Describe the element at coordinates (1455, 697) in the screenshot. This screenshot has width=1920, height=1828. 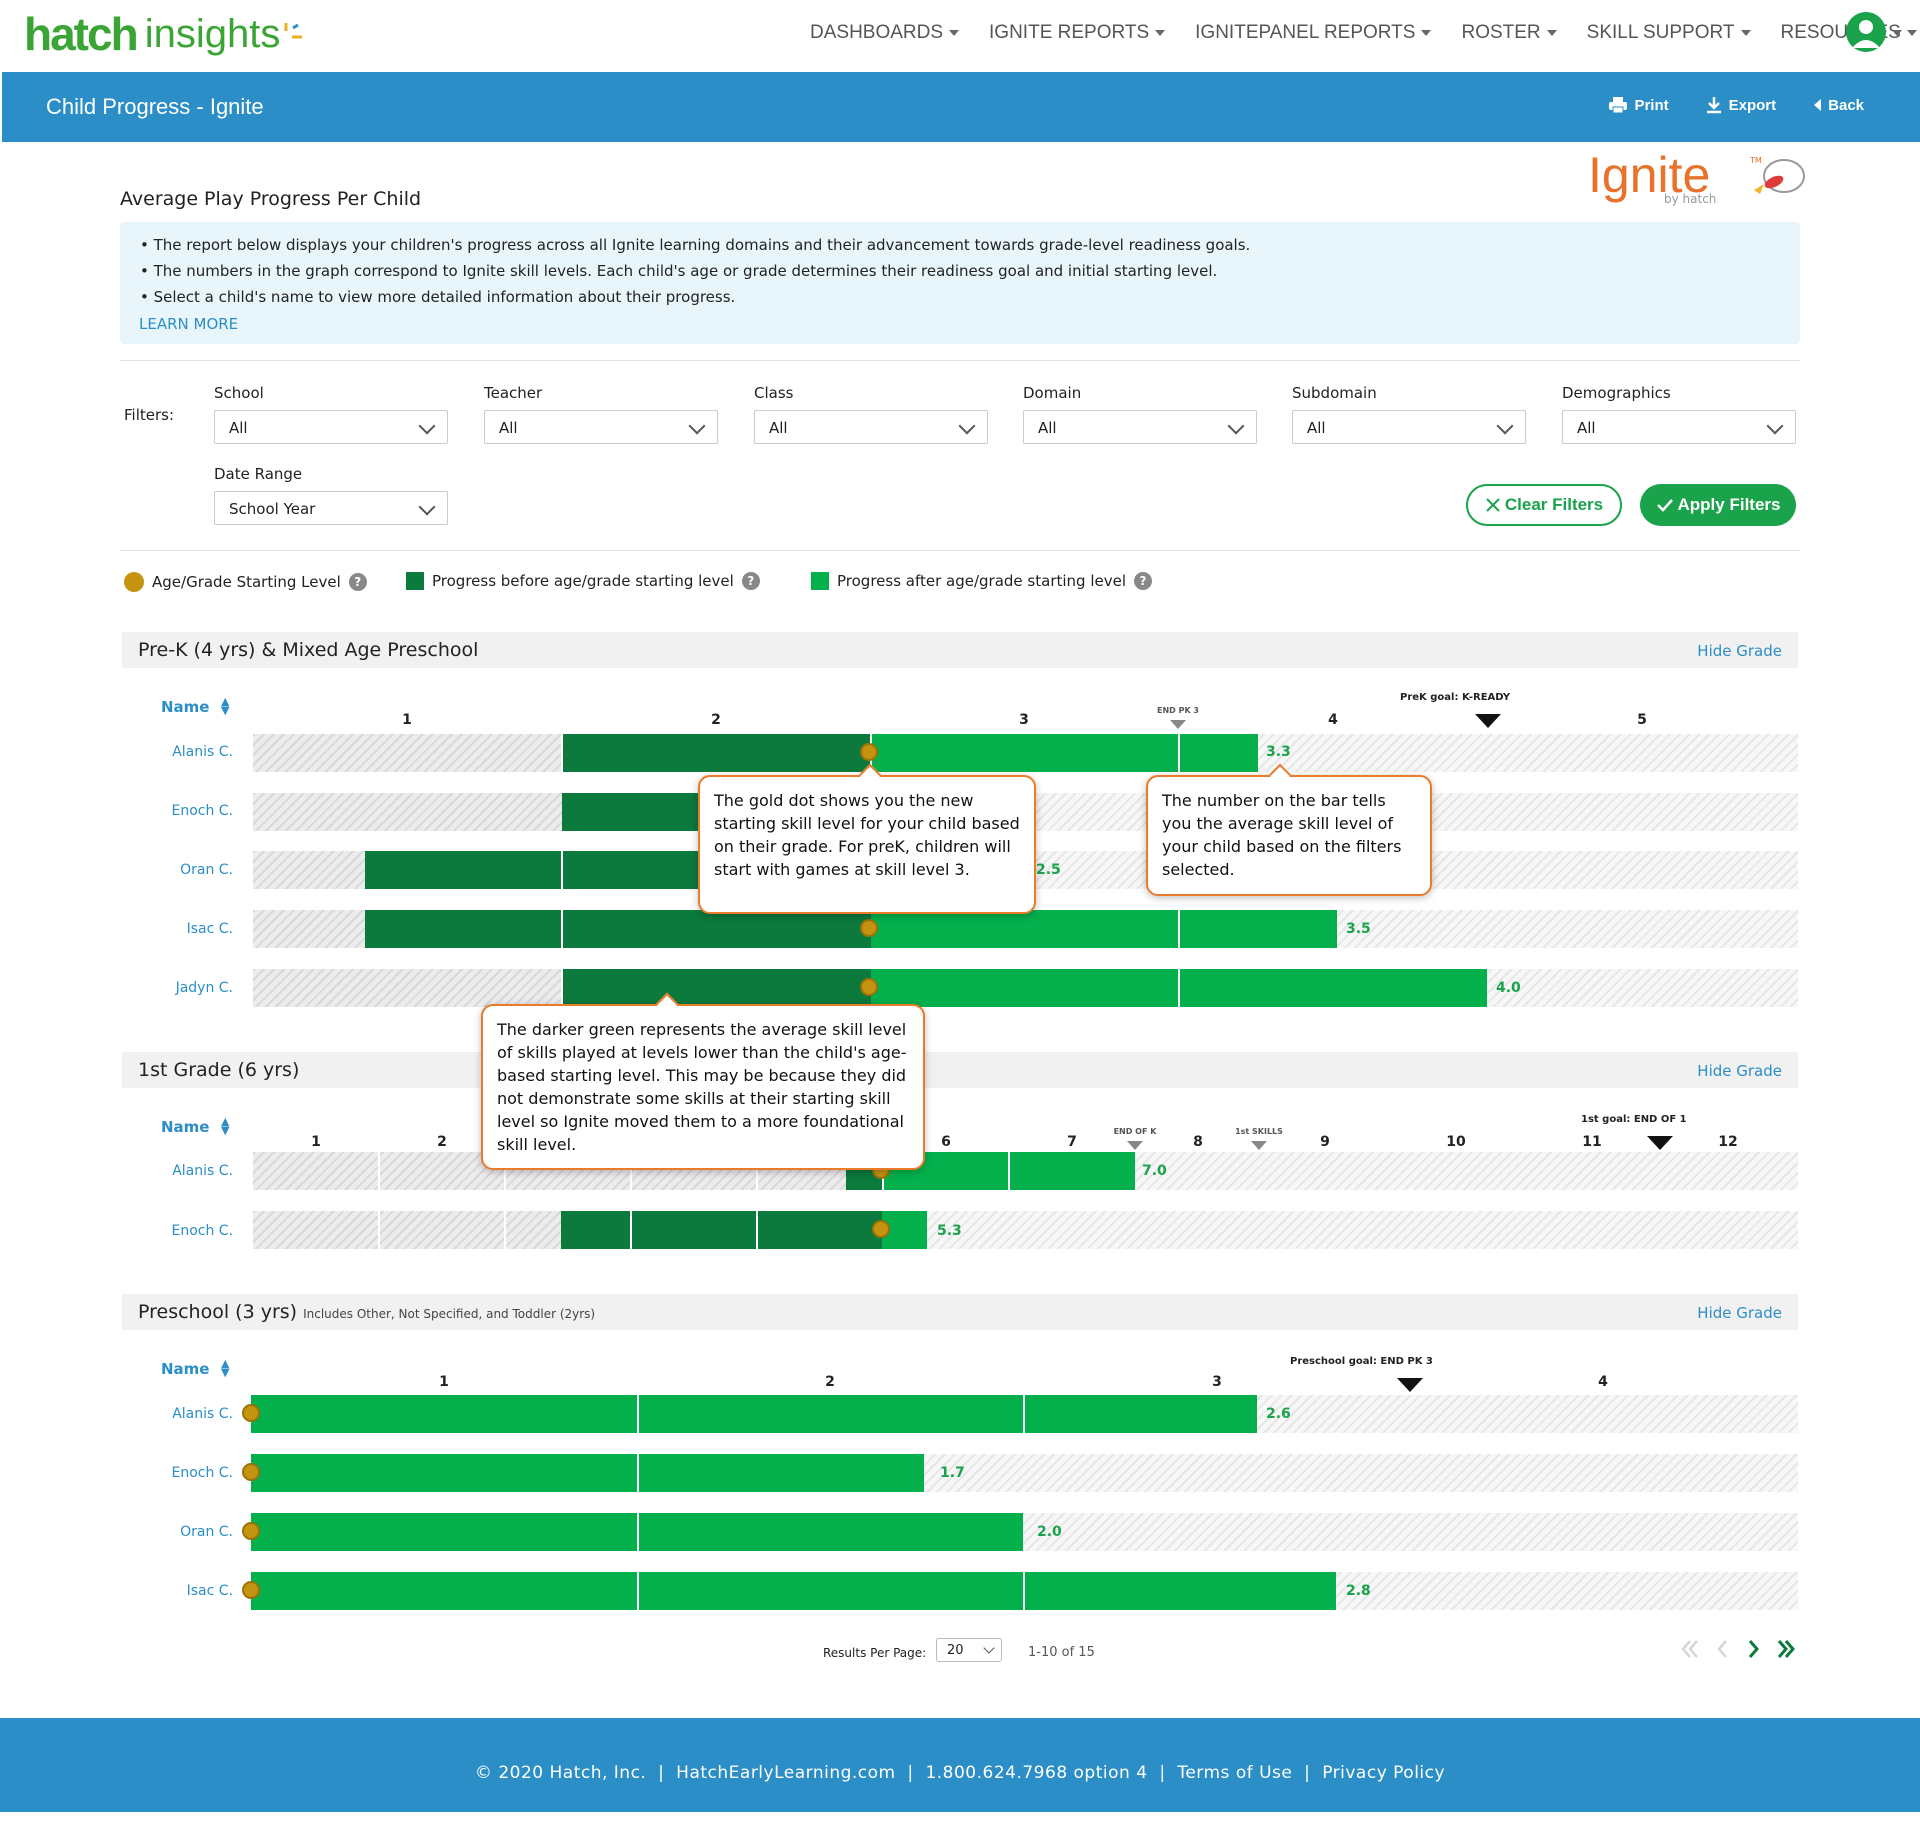
I see `prek-goal-label: PreK goal: K-READY` at that location.